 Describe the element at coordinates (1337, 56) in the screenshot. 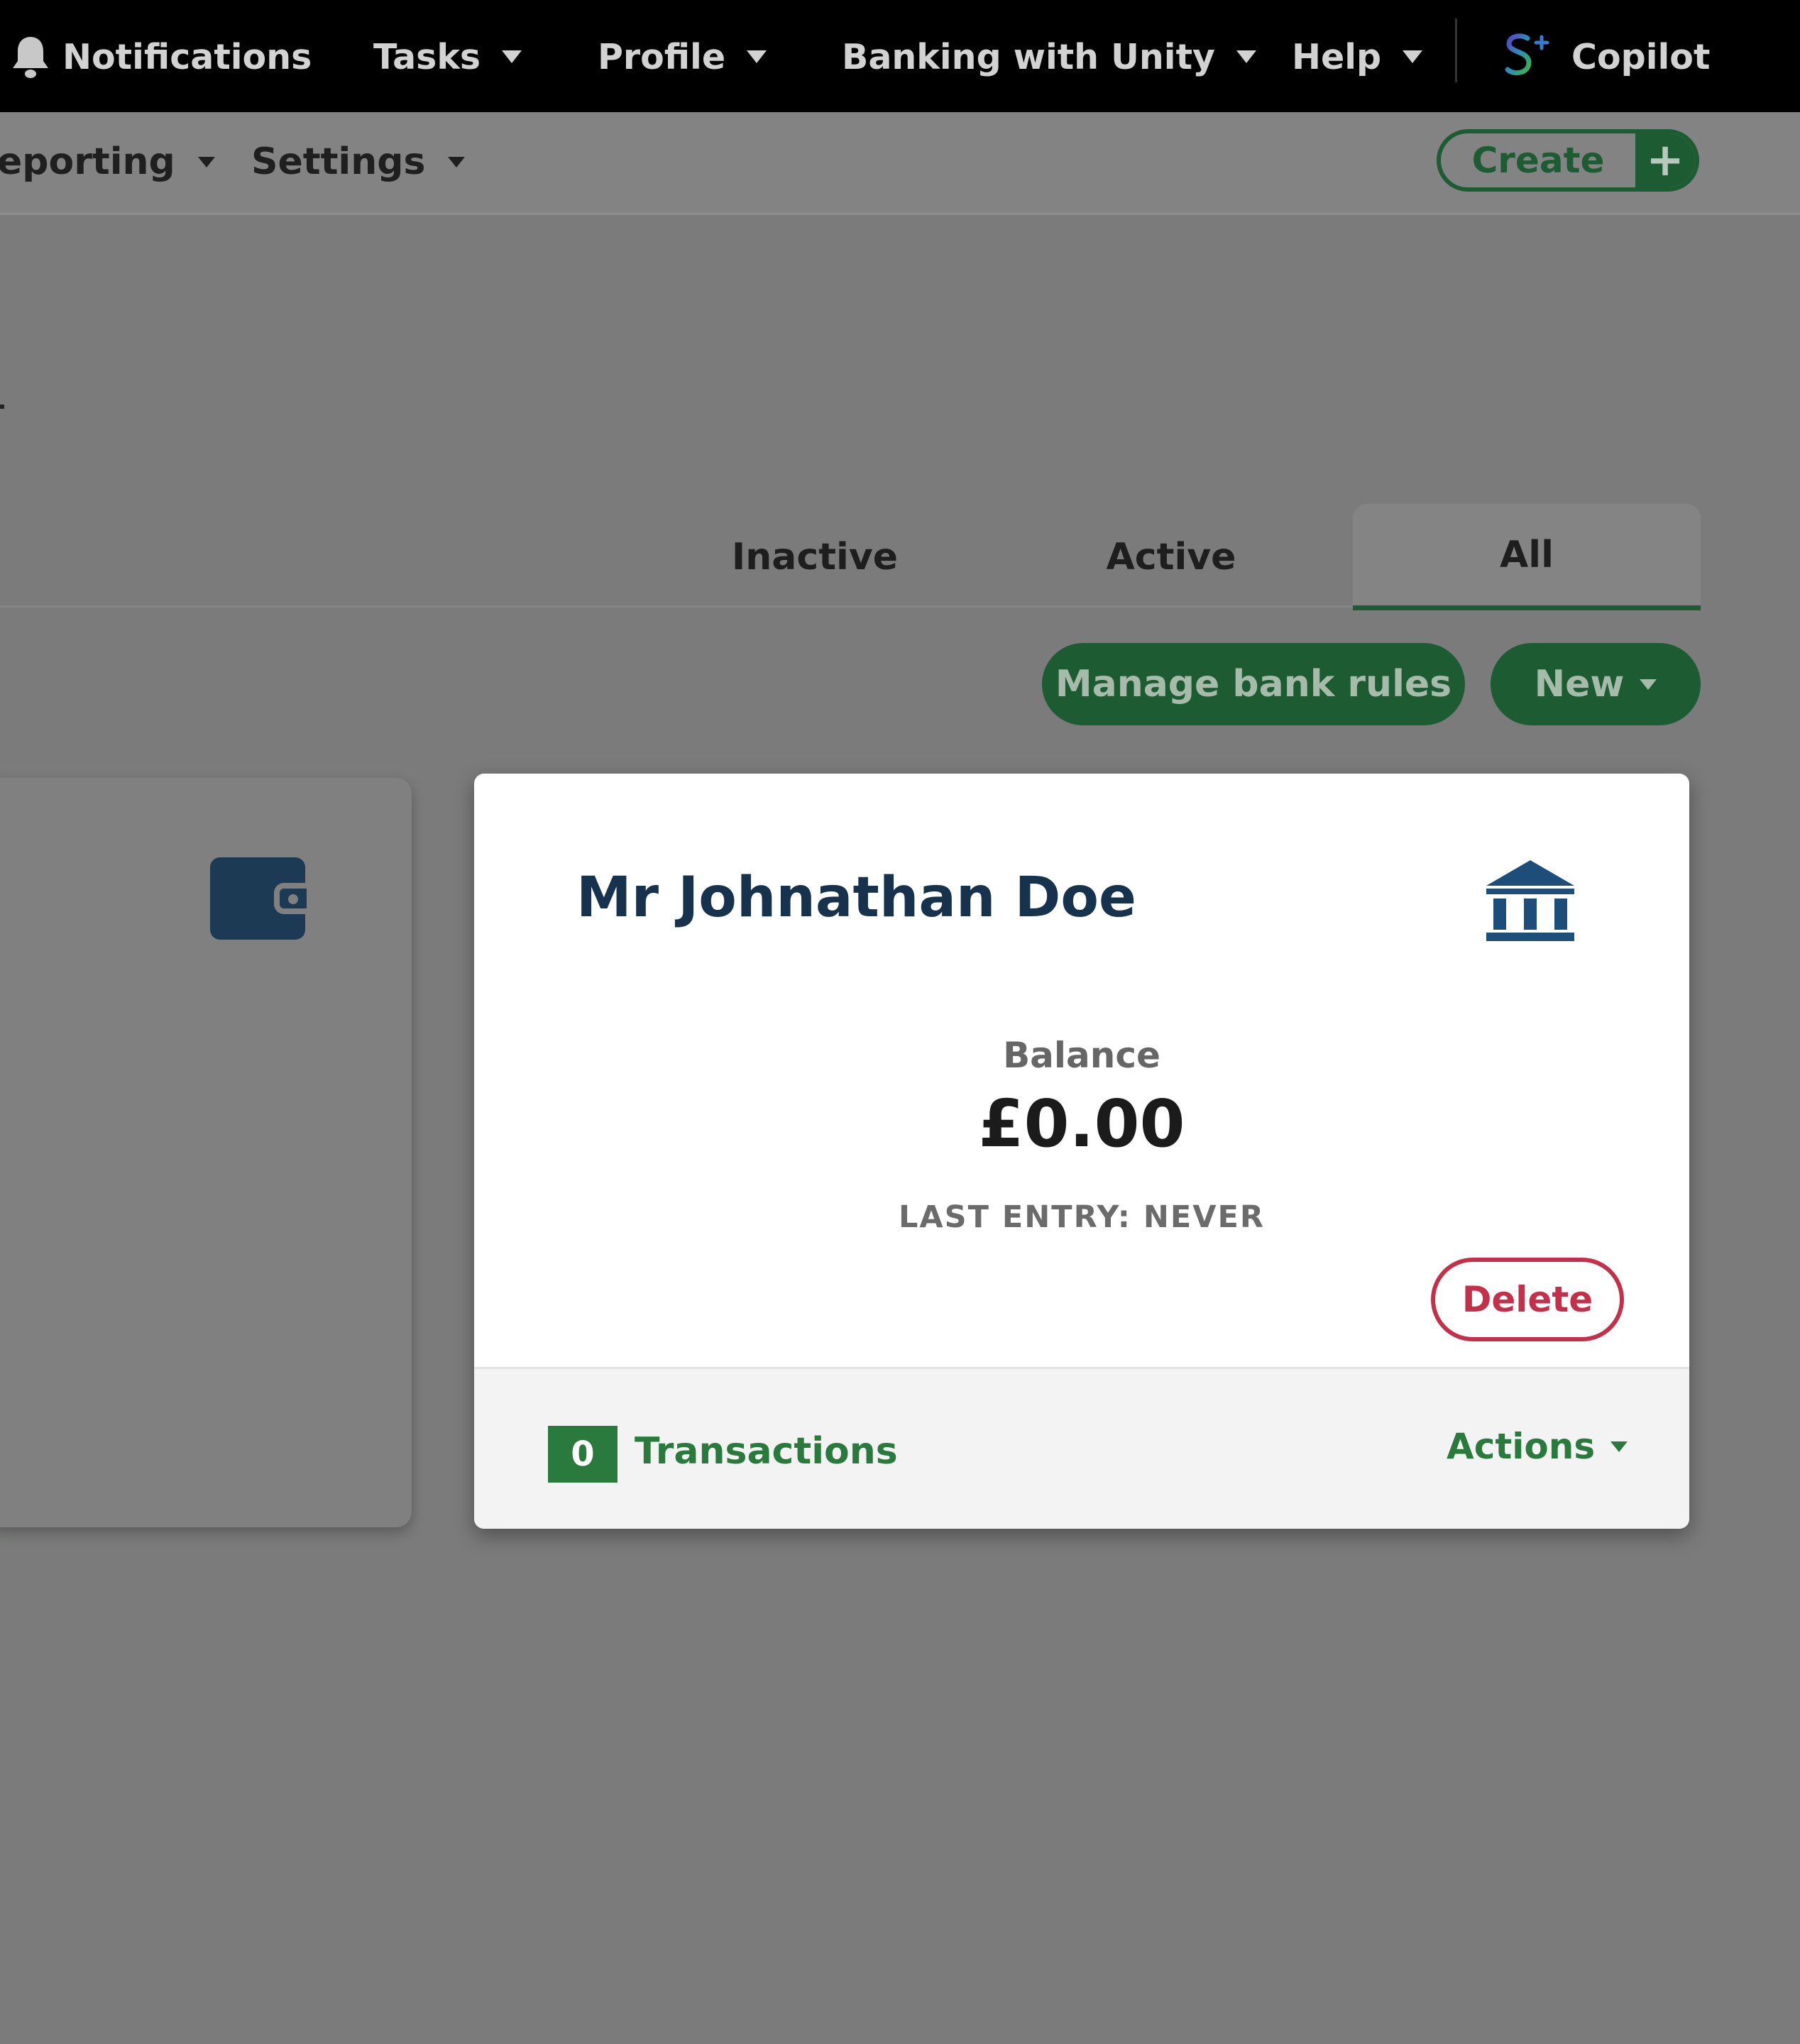

I see `help-label: Help` at that location.